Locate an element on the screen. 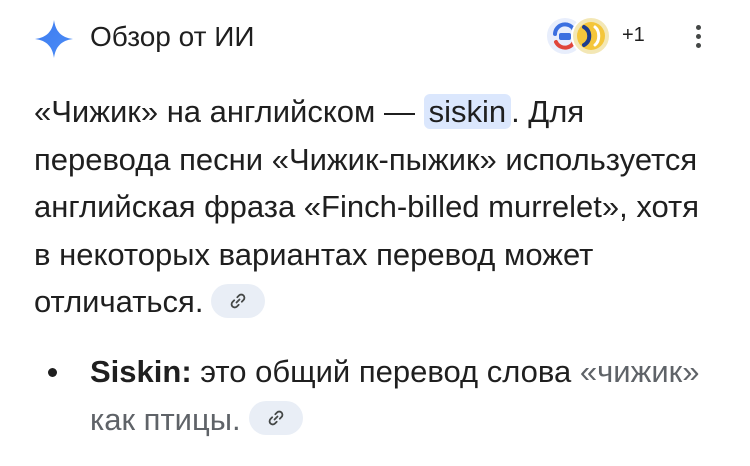 This screenshot has height=466, width=750. more-vert-icon is located at coordinates (698, 37).